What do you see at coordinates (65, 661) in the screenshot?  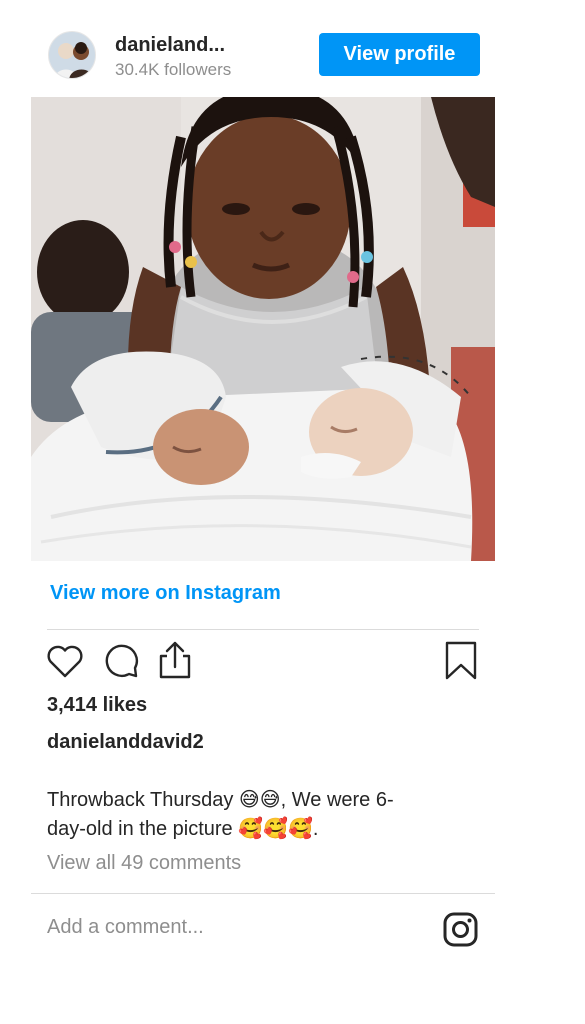 I see `heart-icon` at bounding box center [65, 661].